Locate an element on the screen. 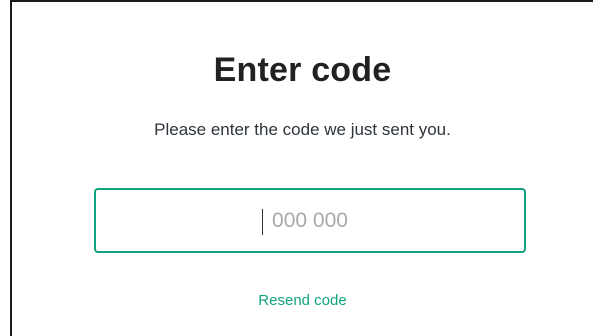 This screenshot has width=593, height=336. resend-row: Resend code is located at coordinates (302, 301).